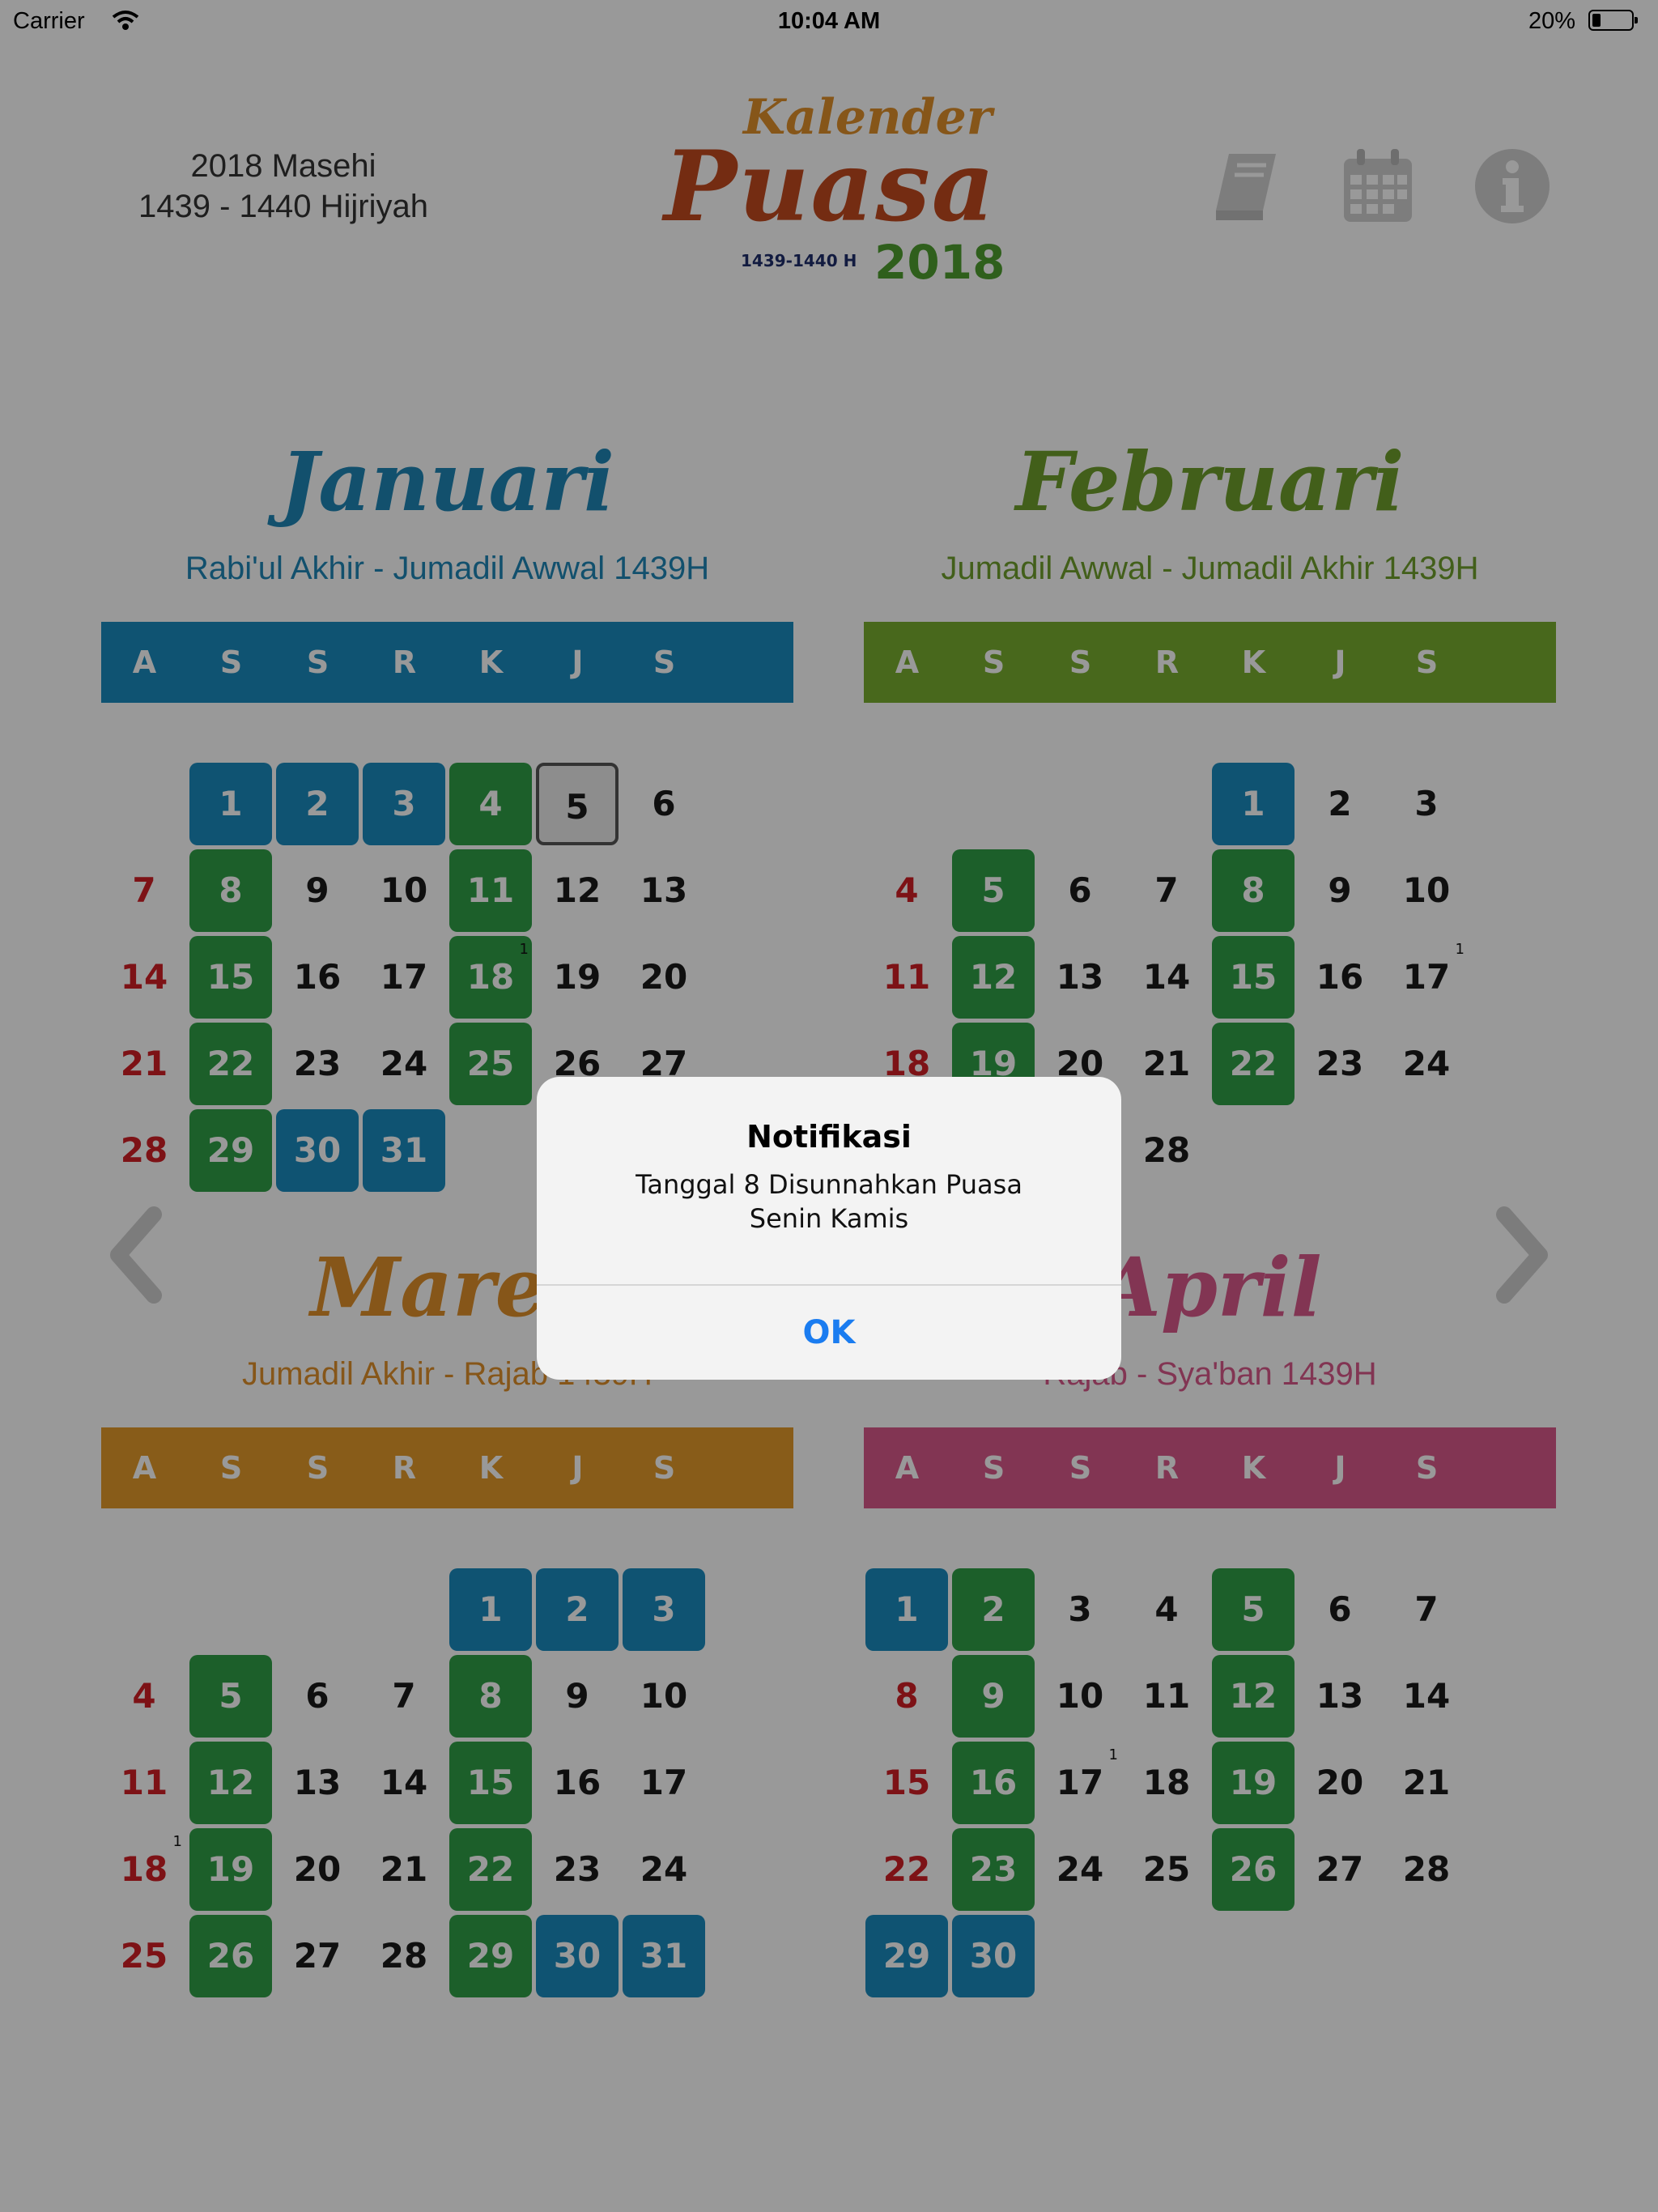 The image size is (1658, 2212). I want to click on dialog-message-line2: Senin Kamis, so click(829, 1219).